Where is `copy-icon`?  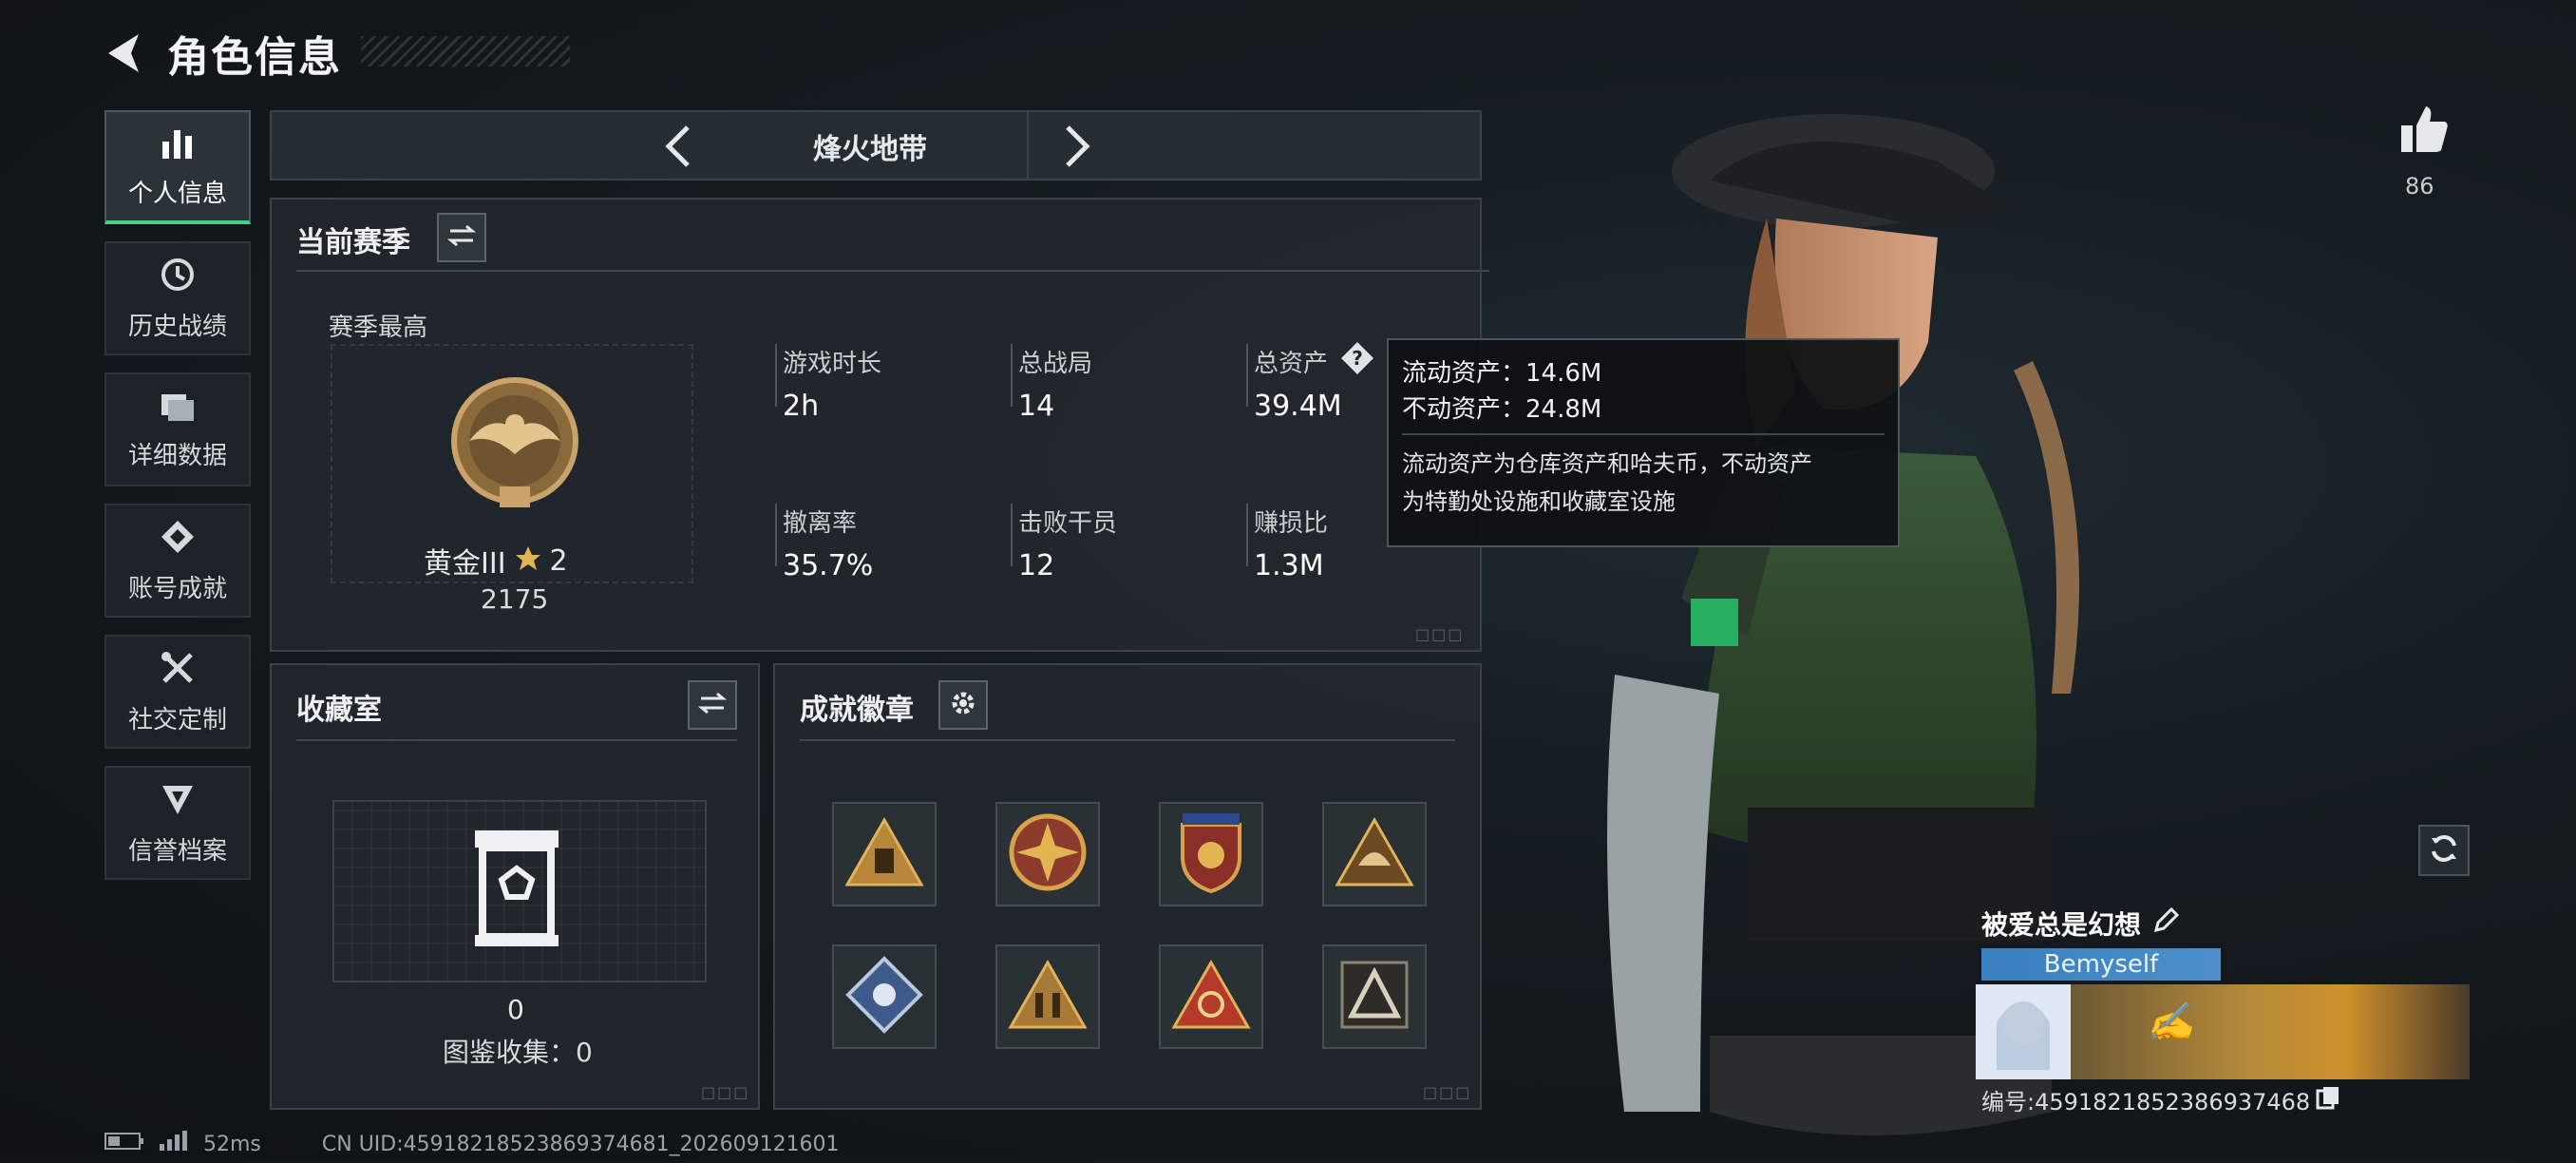
copy-icon is located at coordinates (2328, 1100).